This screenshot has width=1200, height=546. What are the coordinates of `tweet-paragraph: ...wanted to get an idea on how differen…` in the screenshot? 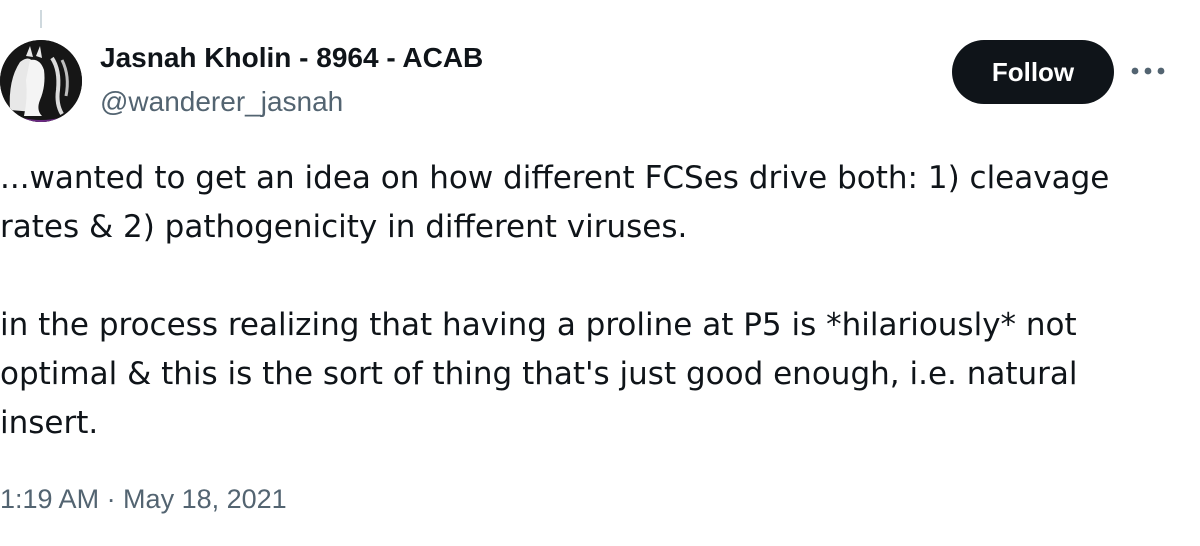 It's located at (560, 202).